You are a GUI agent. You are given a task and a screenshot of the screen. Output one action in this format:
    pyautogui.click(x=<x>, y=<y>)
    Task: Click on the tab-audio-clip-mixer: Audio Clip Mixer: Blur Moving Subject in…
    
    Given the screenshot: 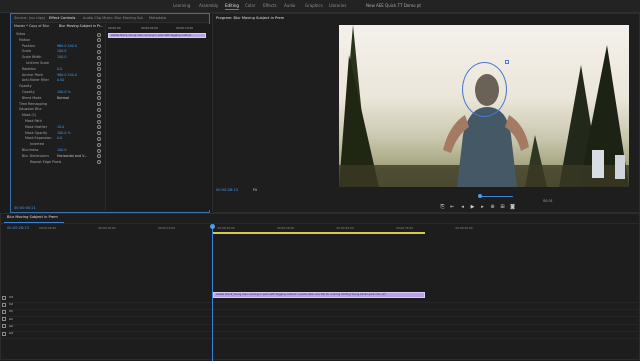 What is the action you would take?
    pyautogui.click(x=113, y=18)
    